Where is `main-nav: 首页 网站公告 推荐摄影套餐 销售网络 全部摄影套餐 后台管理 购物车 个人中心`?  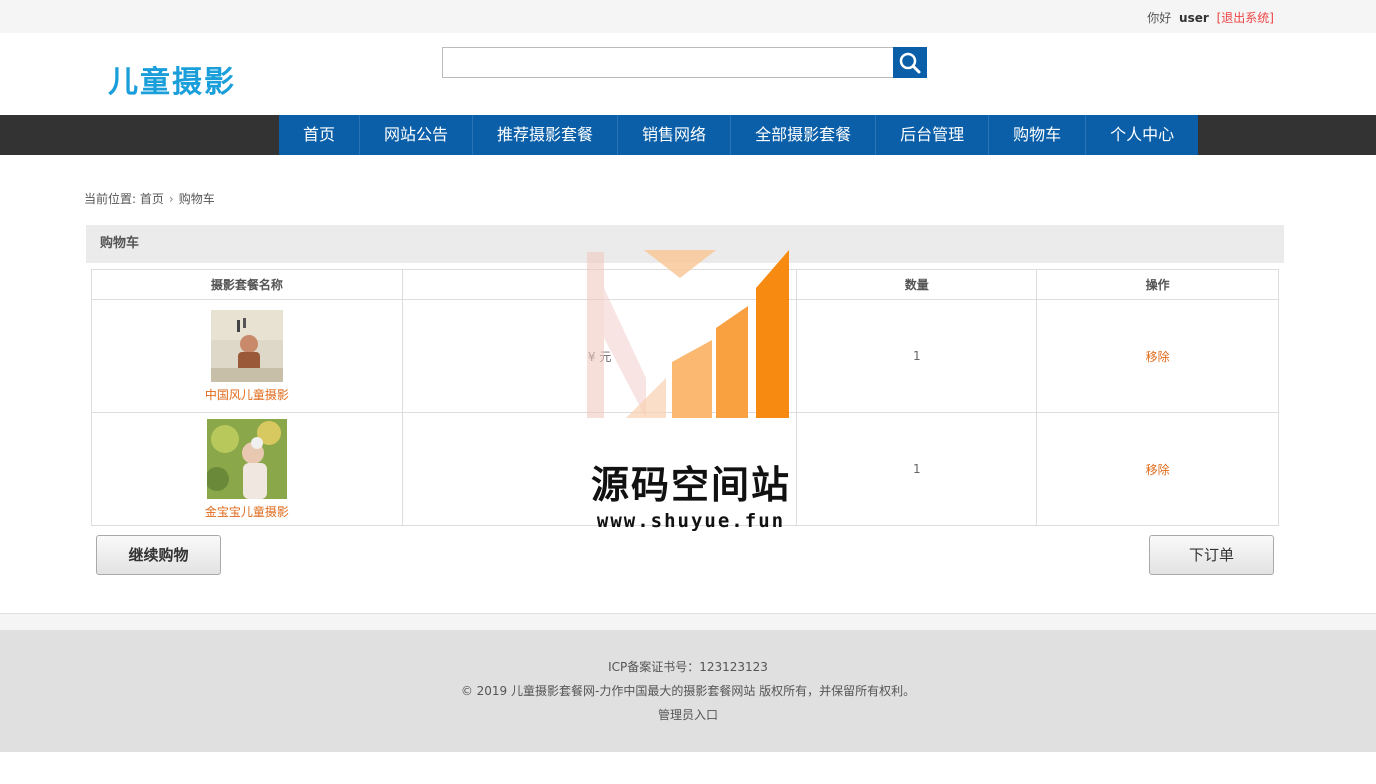 main-nav: 首页 网站公告 推荐摄影套餐 销售网络 全部摄影套餐 后台管理 购物车 个人中心 is located at coordinates (688, 135).